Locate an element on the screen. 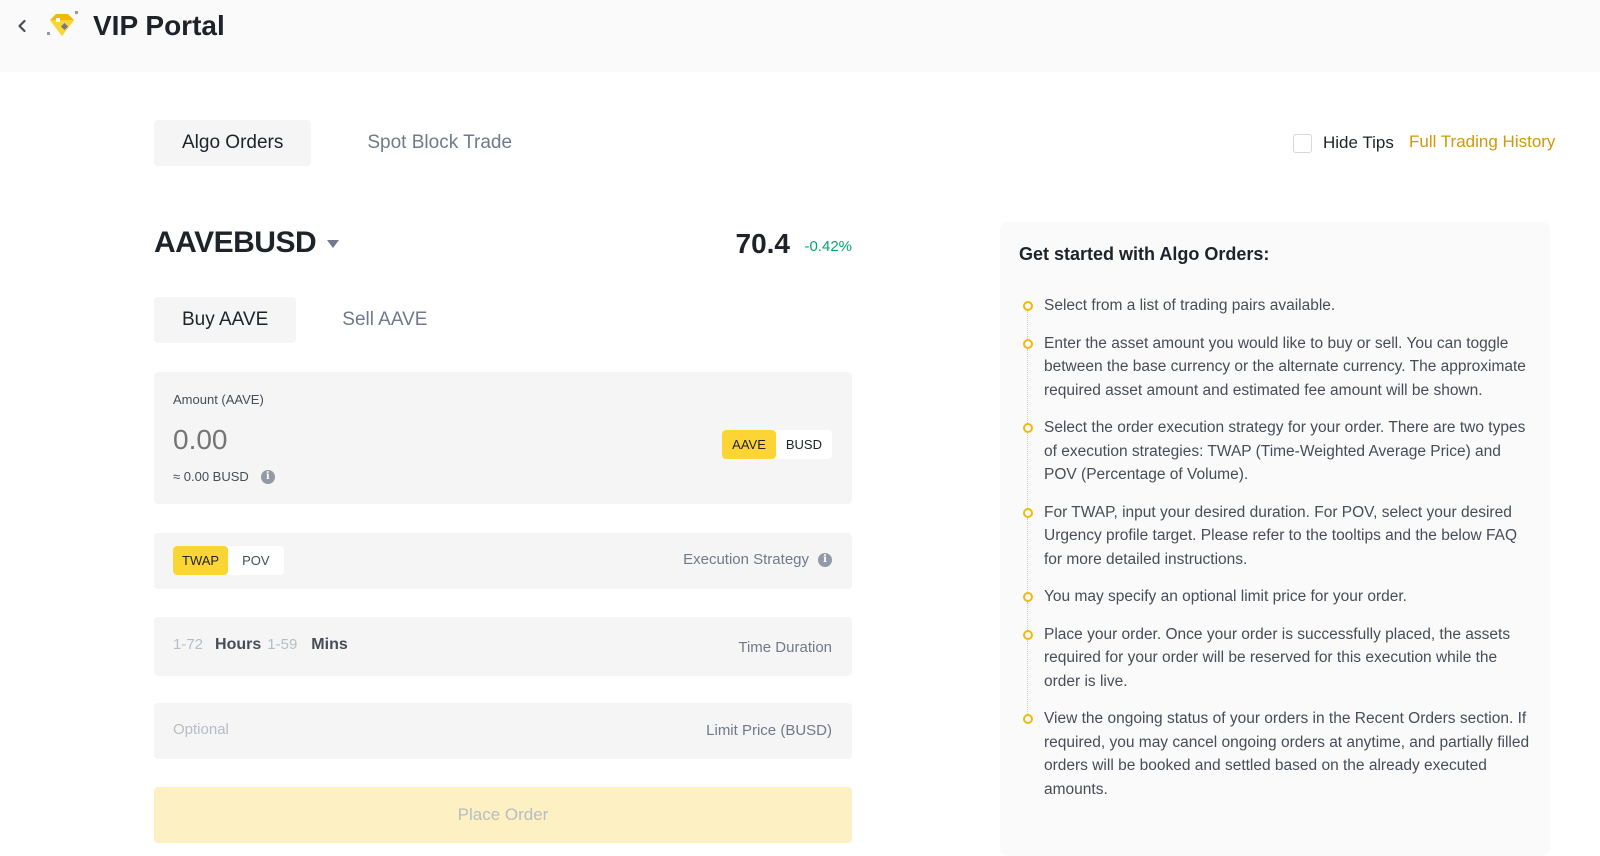 Image resolution: width=1600 pixels, height=856 pixels. main-tabs: Algo Orders Spot Block Trade is located at coordinates (347, 143).